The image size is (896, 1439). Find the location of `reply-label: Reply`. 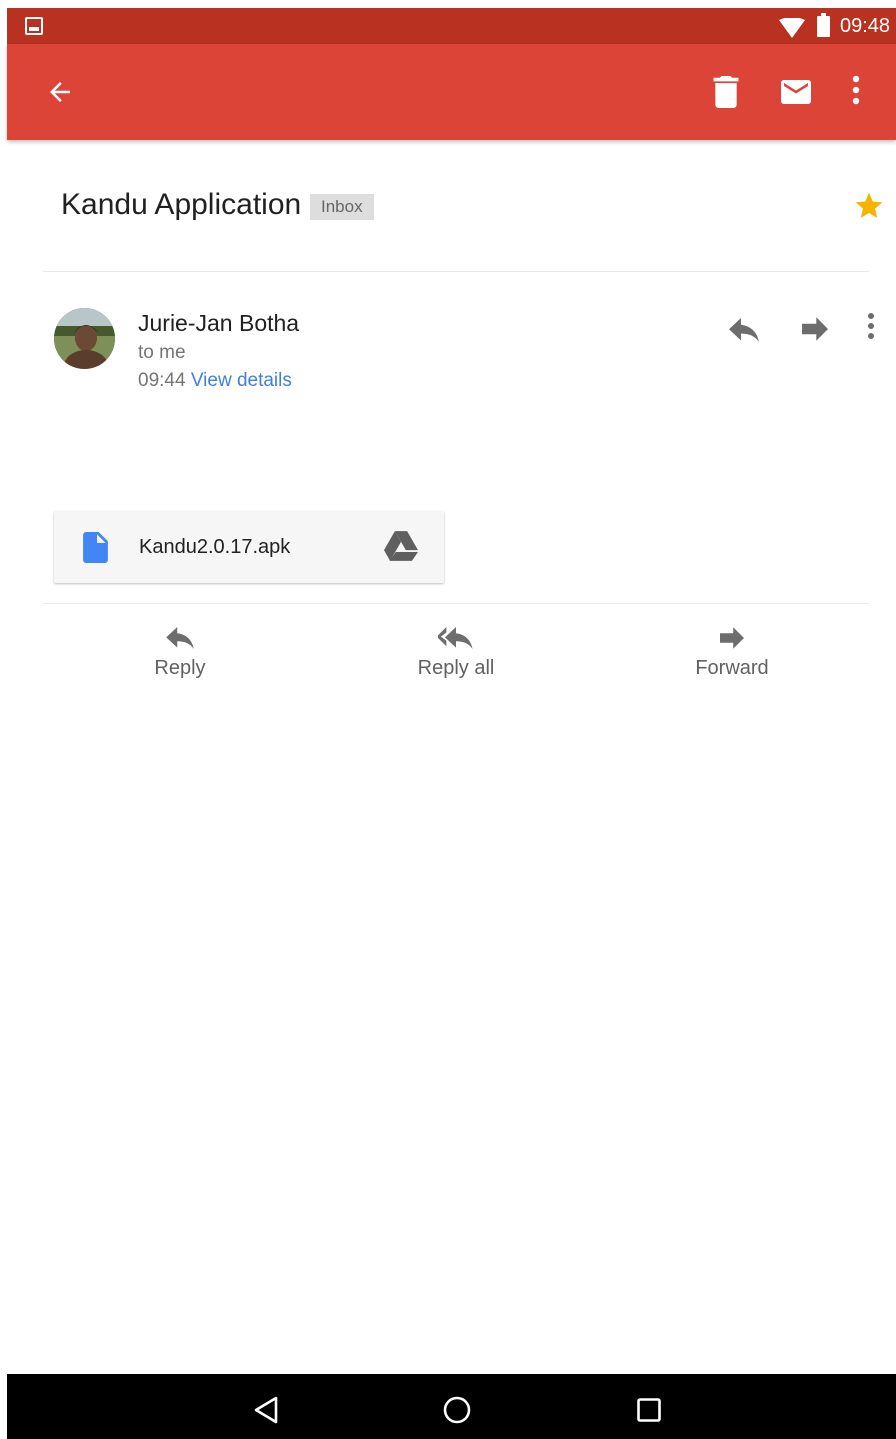

reply-label: Reply is located at coordinates (180, 668).